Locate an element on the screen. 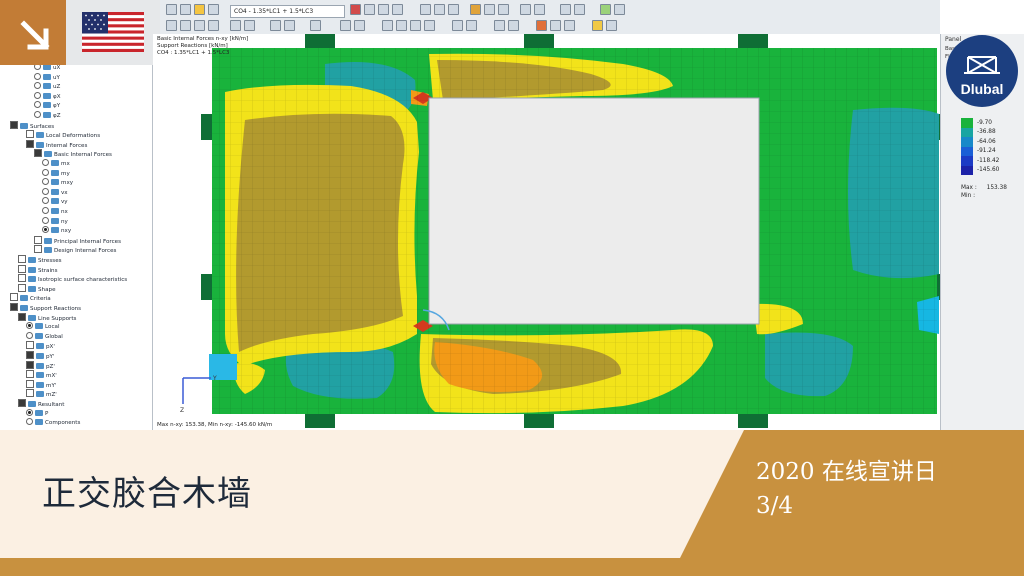 The height and width of the screenshot is (576, 1024). view-icon is located at coordinates (383, 9).